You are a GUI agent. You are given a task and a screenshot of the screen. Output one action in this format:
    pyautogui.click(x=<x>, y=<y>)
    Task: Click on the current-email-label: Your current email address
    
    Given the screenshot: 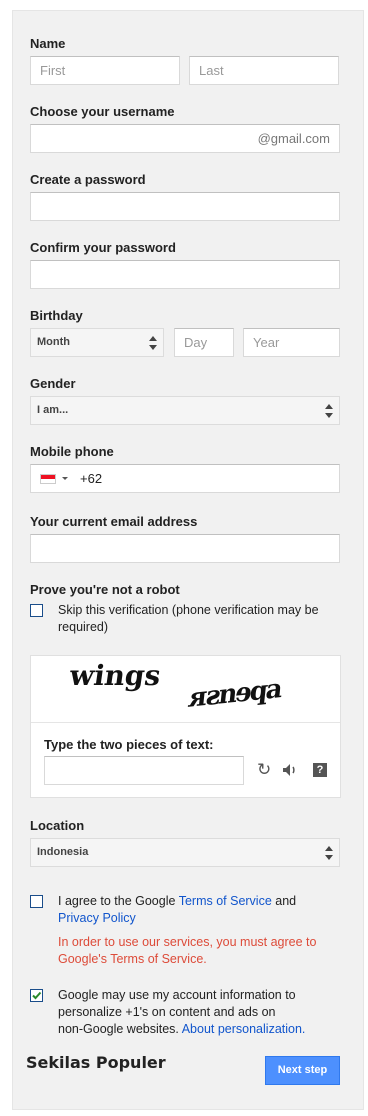 What is the action you would take?
    pyautogui.click(x=114, y=521)
    